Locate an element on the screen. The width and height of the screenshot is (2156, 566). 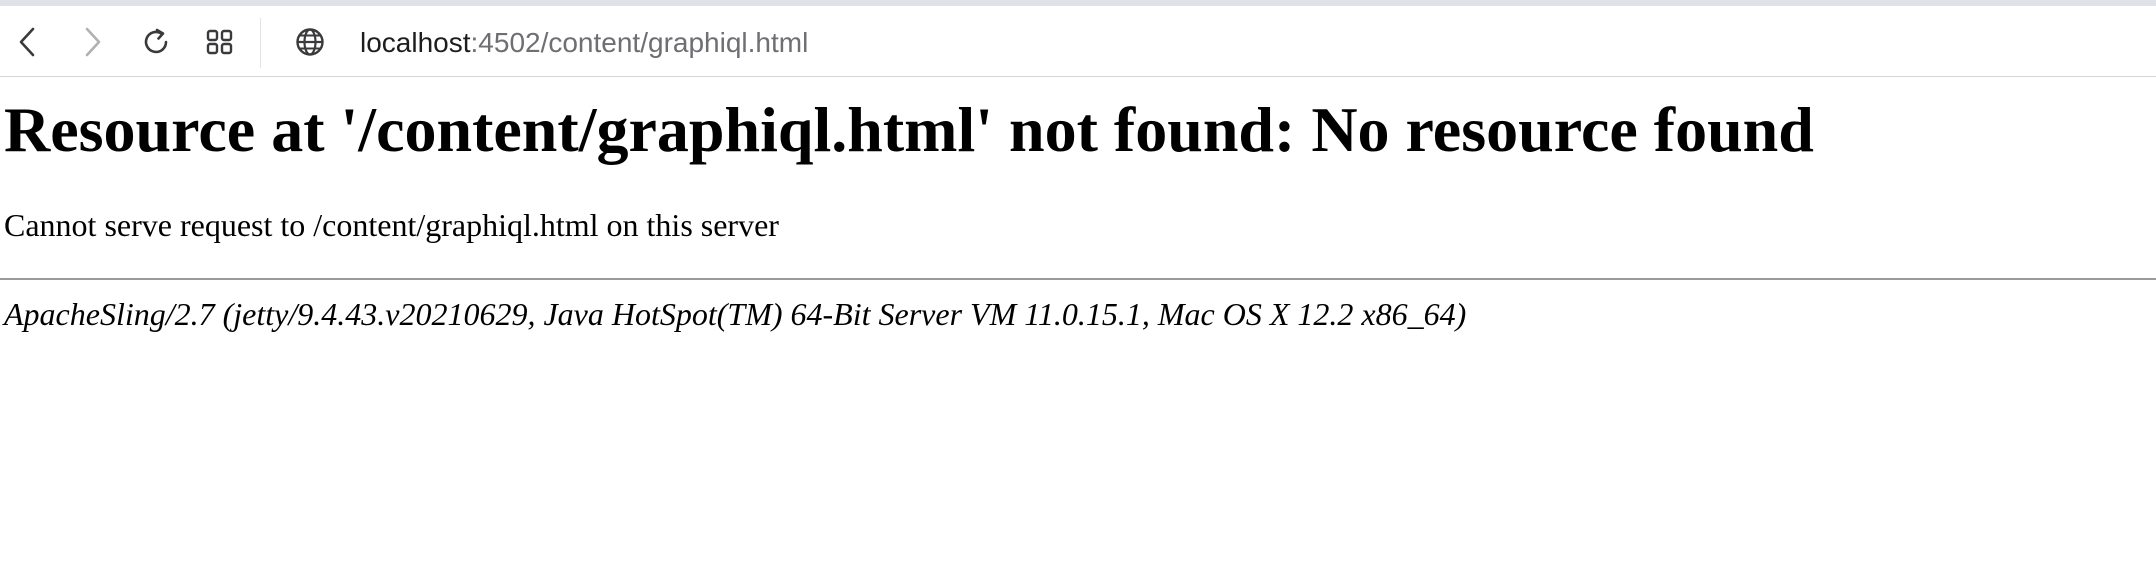
browser-toolbar: localhost:4502/content/graphiql.html is located at coordinates (1078, 41).